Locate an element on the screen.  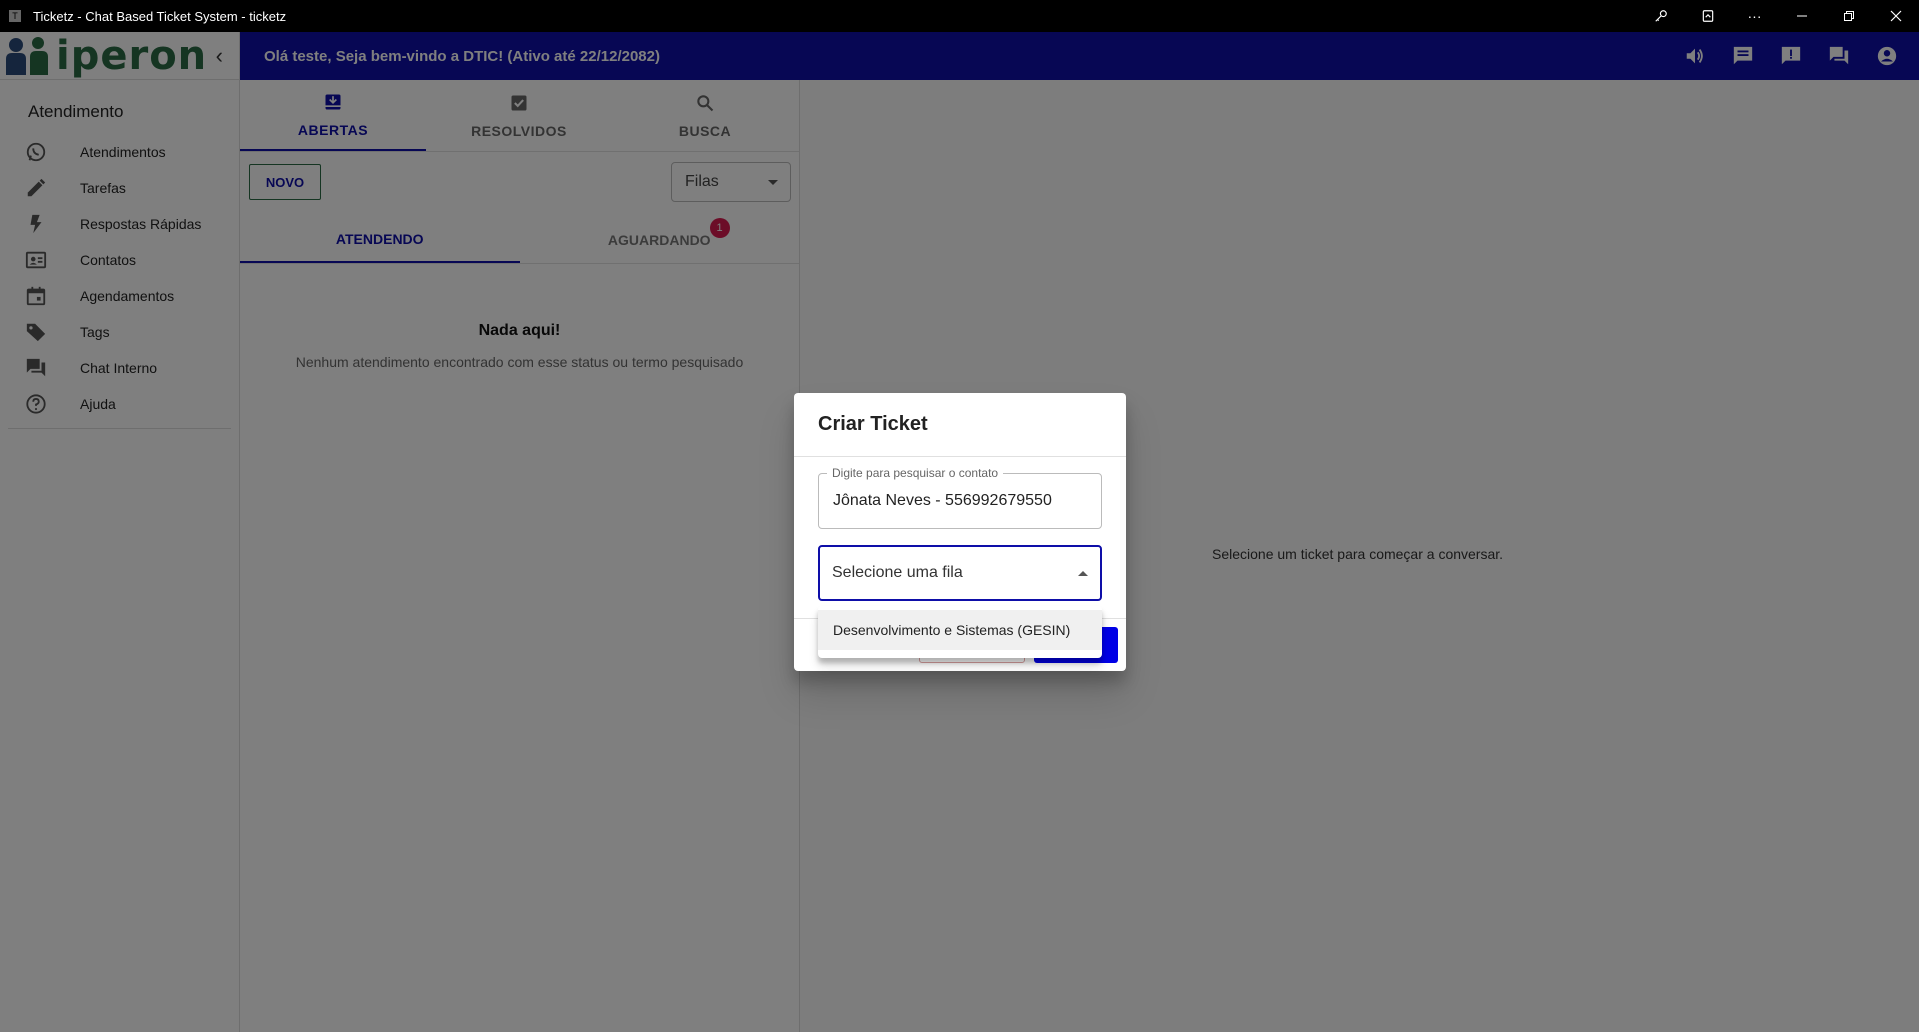
caret-up-icon is located at coordinates (1083, 573).